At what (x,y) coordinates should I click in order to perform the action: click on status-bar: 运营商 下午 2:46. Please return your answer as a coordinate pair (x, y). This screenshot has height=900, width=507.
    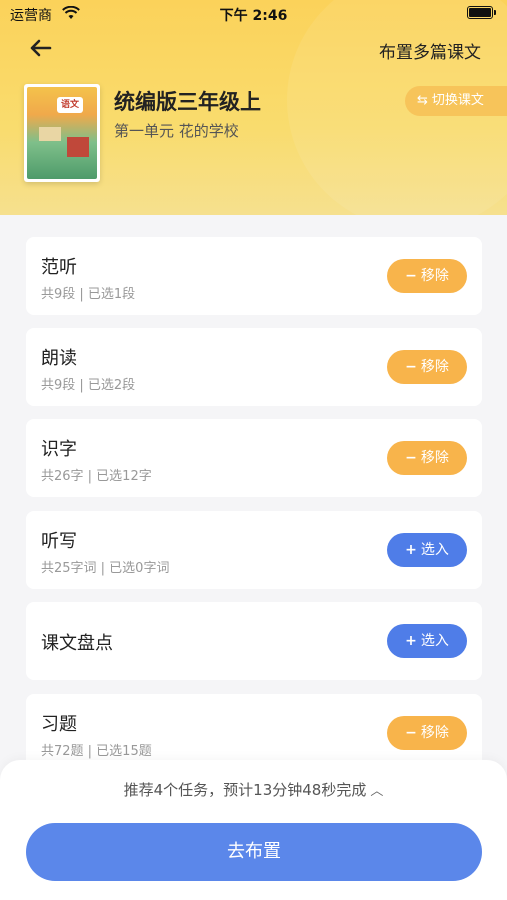
    Looking at the image, I should click on (253, 14).